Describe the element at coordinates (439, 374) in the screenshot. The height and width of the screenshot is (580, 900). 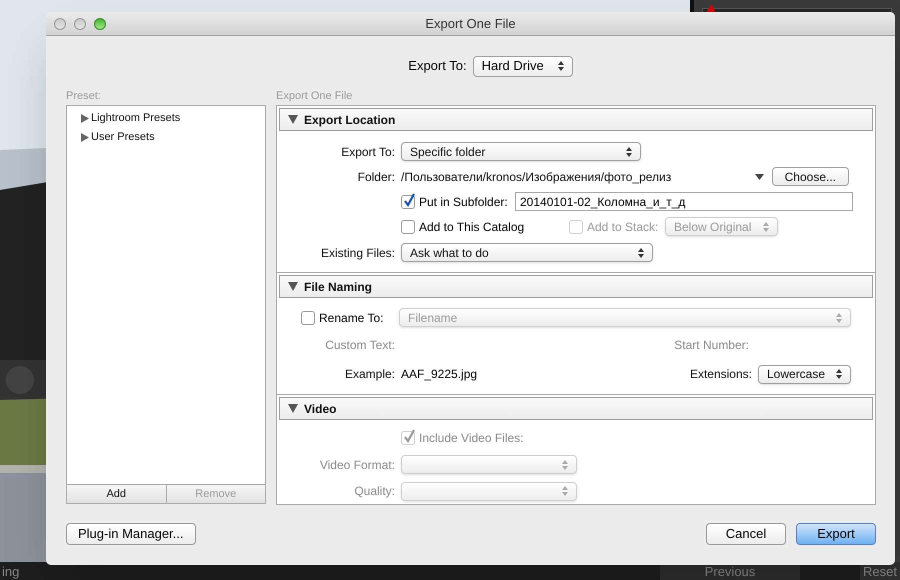
I see `example-filename: AAF_9225.jpg` at that location.